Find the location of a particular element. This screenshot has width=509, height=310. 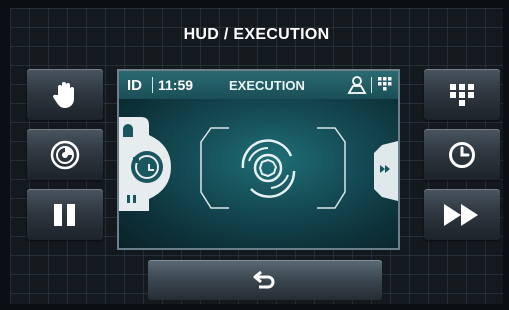

hand-icon is located at coordinates (63, 94).